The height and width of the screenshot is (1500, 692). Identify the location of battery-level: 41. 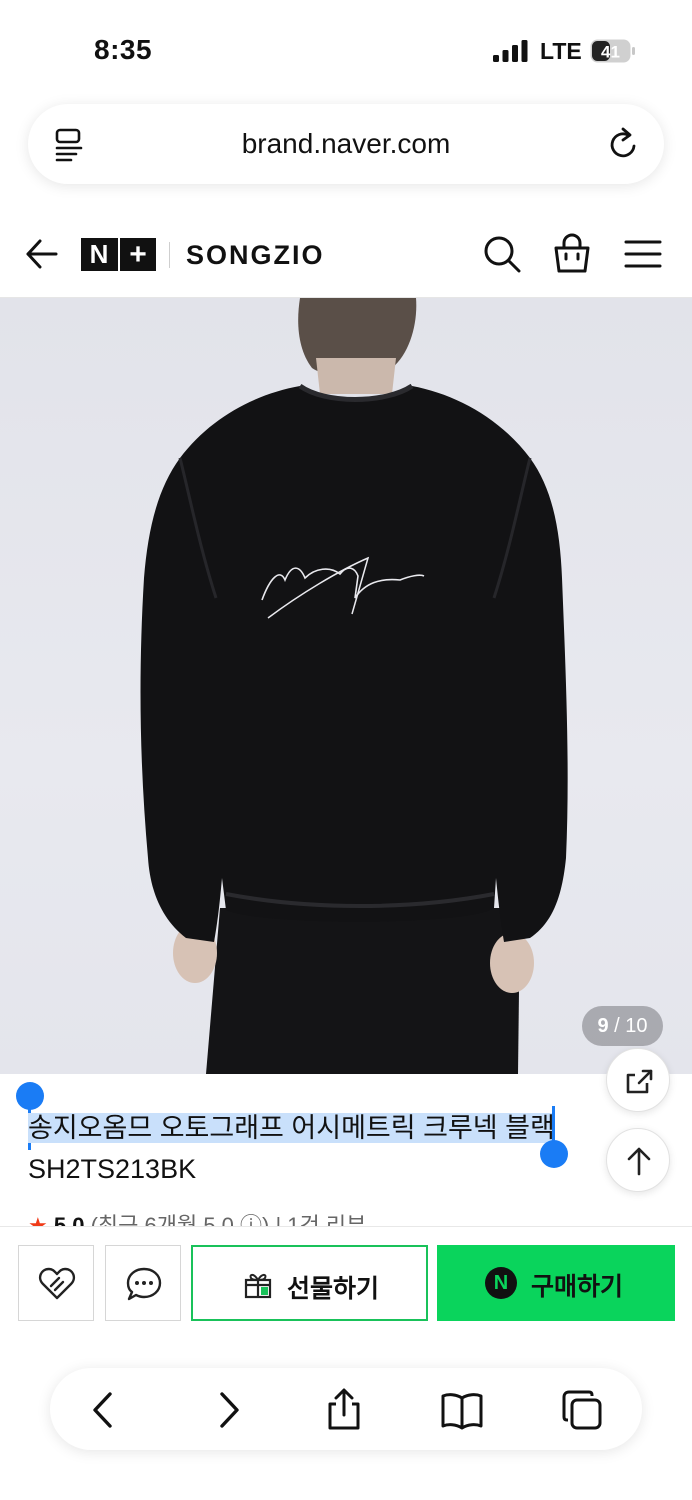
(610, 52).